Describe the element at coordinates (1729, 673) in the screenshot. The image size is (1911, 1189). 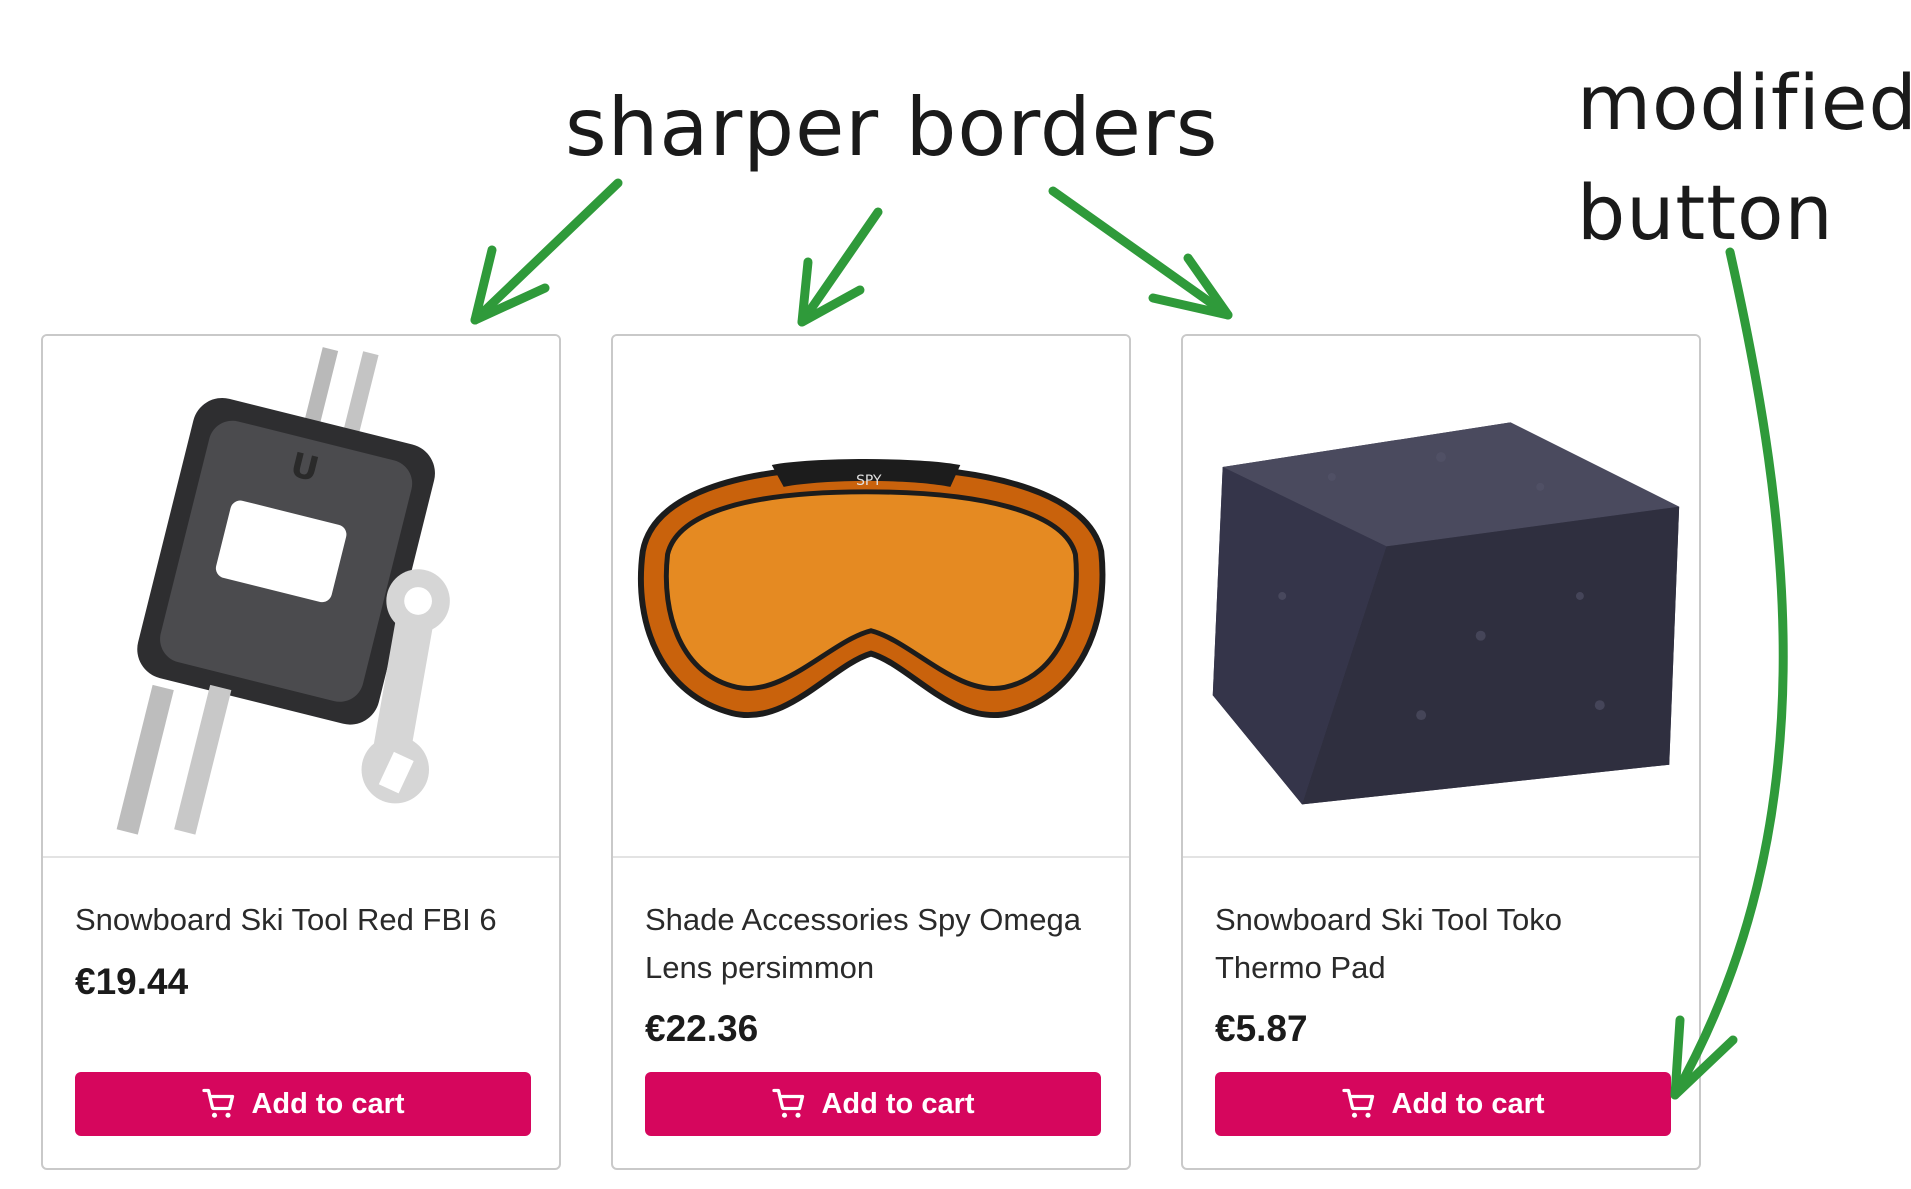
I see `arrow-modified-button` at that location.